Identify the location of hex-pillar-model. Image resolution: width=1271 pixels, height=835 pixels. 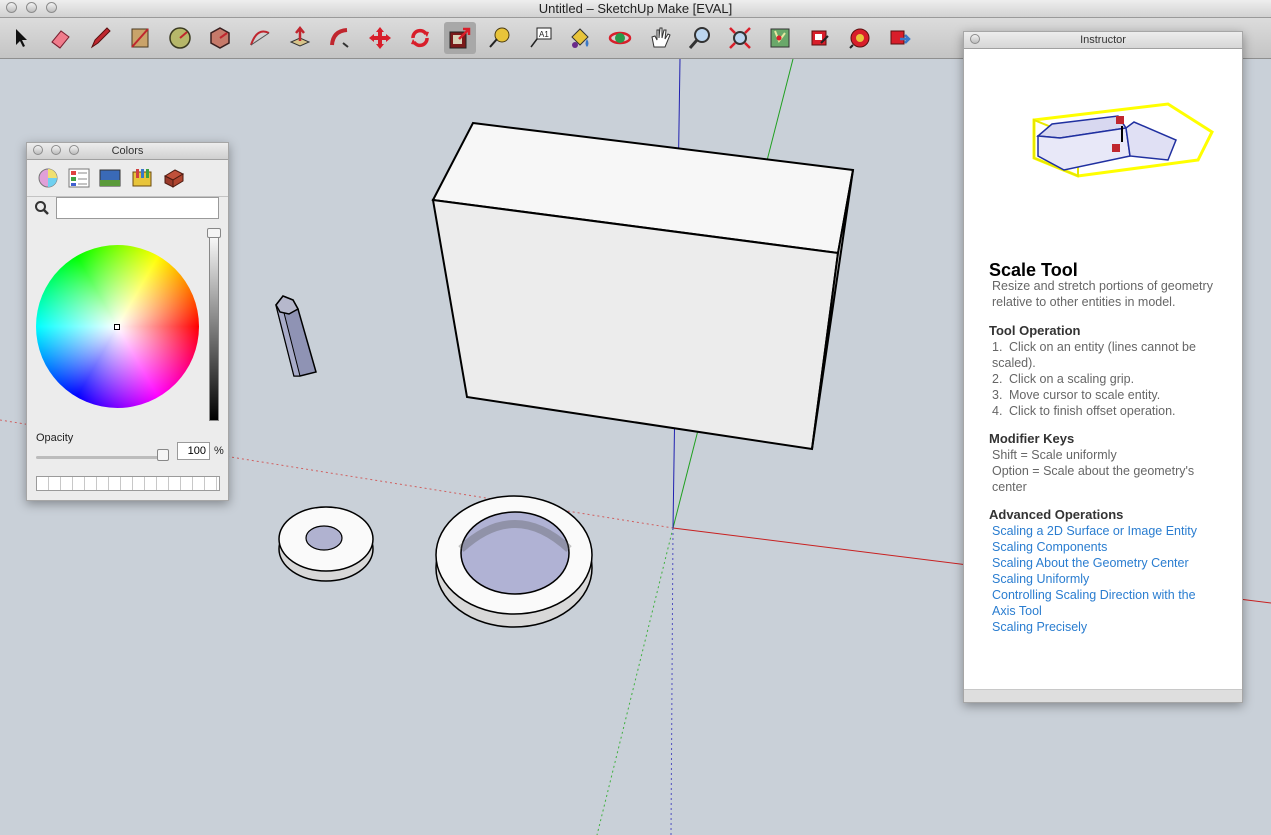
(296, 336).